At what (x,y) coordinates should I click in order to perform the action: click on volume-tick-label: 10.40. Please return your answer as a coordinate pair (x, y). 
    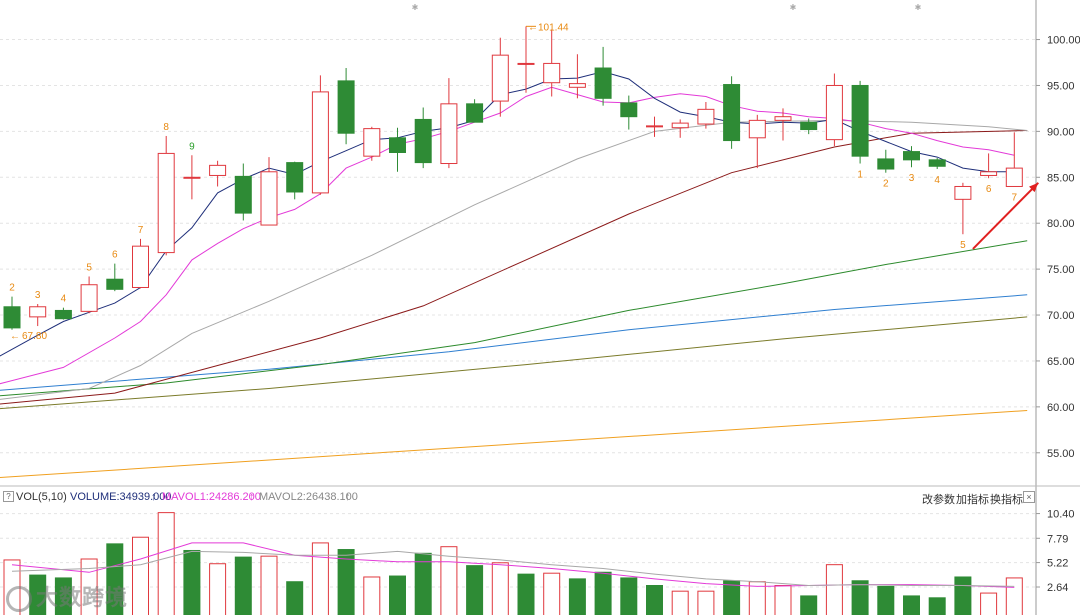
    Looking at the image, I should click on (1061, 515).